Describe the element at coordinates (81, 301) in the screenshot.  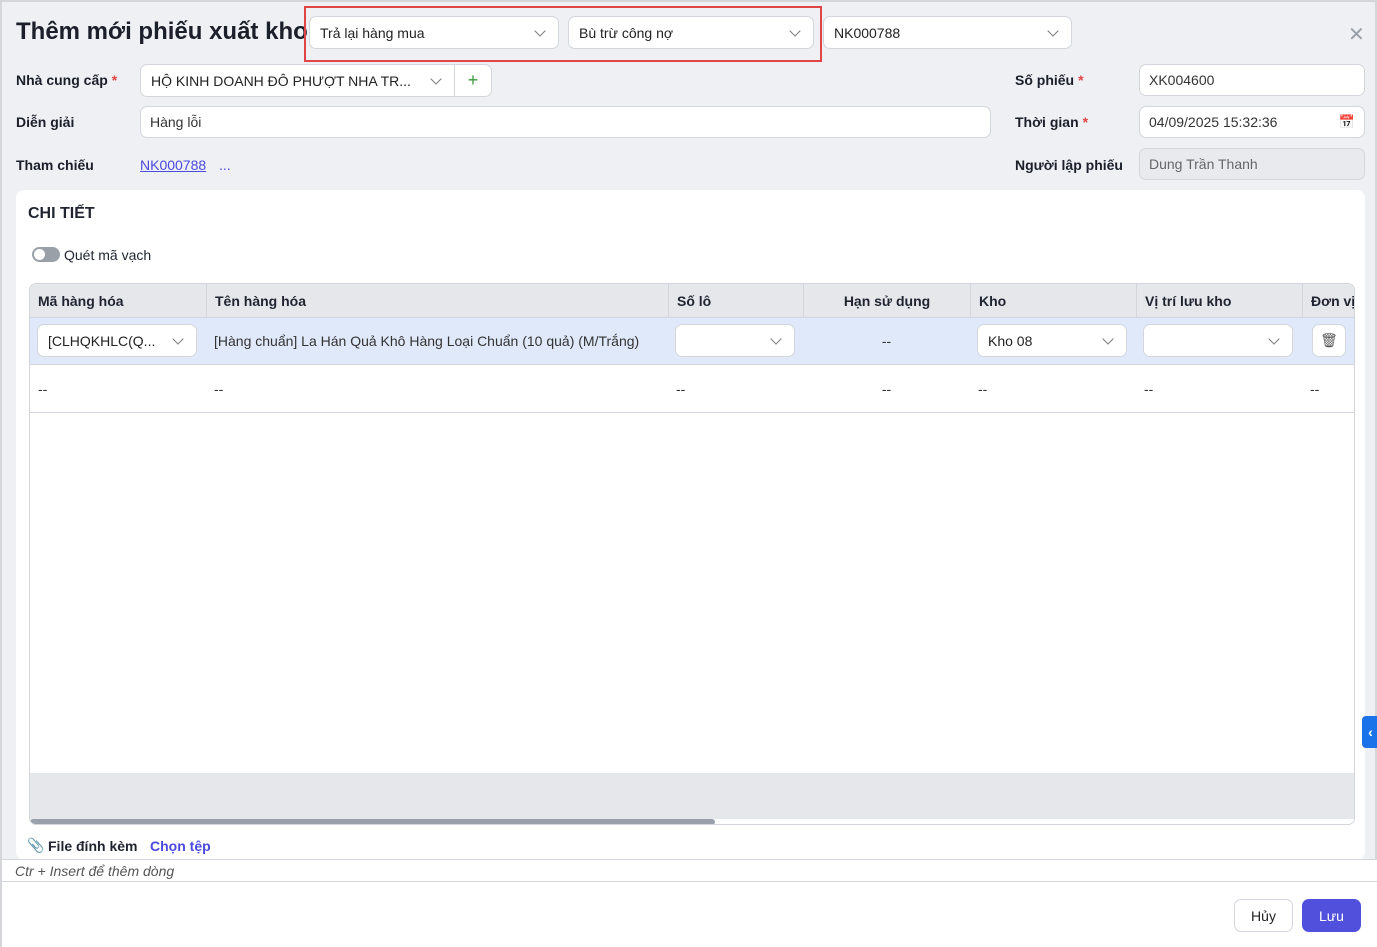
I see `column-header: Mã hàng hóa` at that location.